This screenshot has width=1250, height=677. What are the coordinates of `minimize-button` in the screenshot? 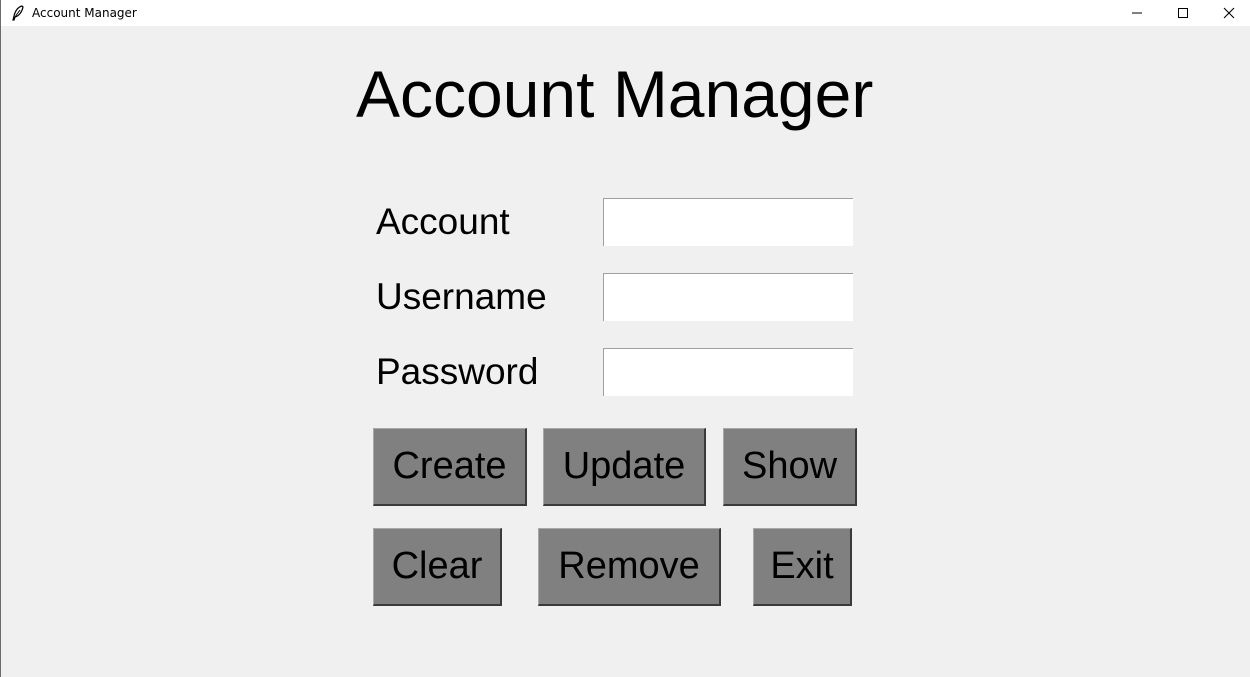 It's located at (1137, 13).